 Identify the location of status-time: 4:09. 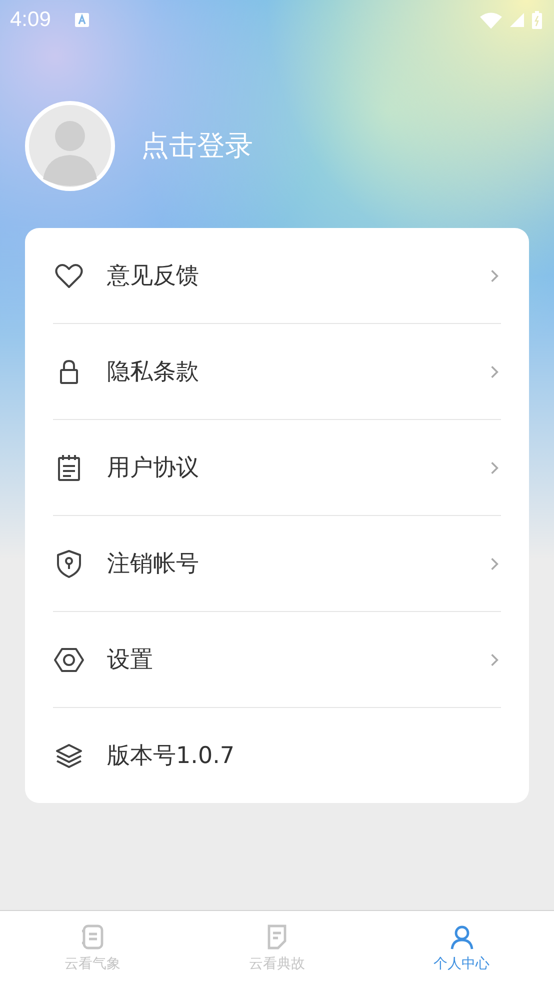
(30, 20).